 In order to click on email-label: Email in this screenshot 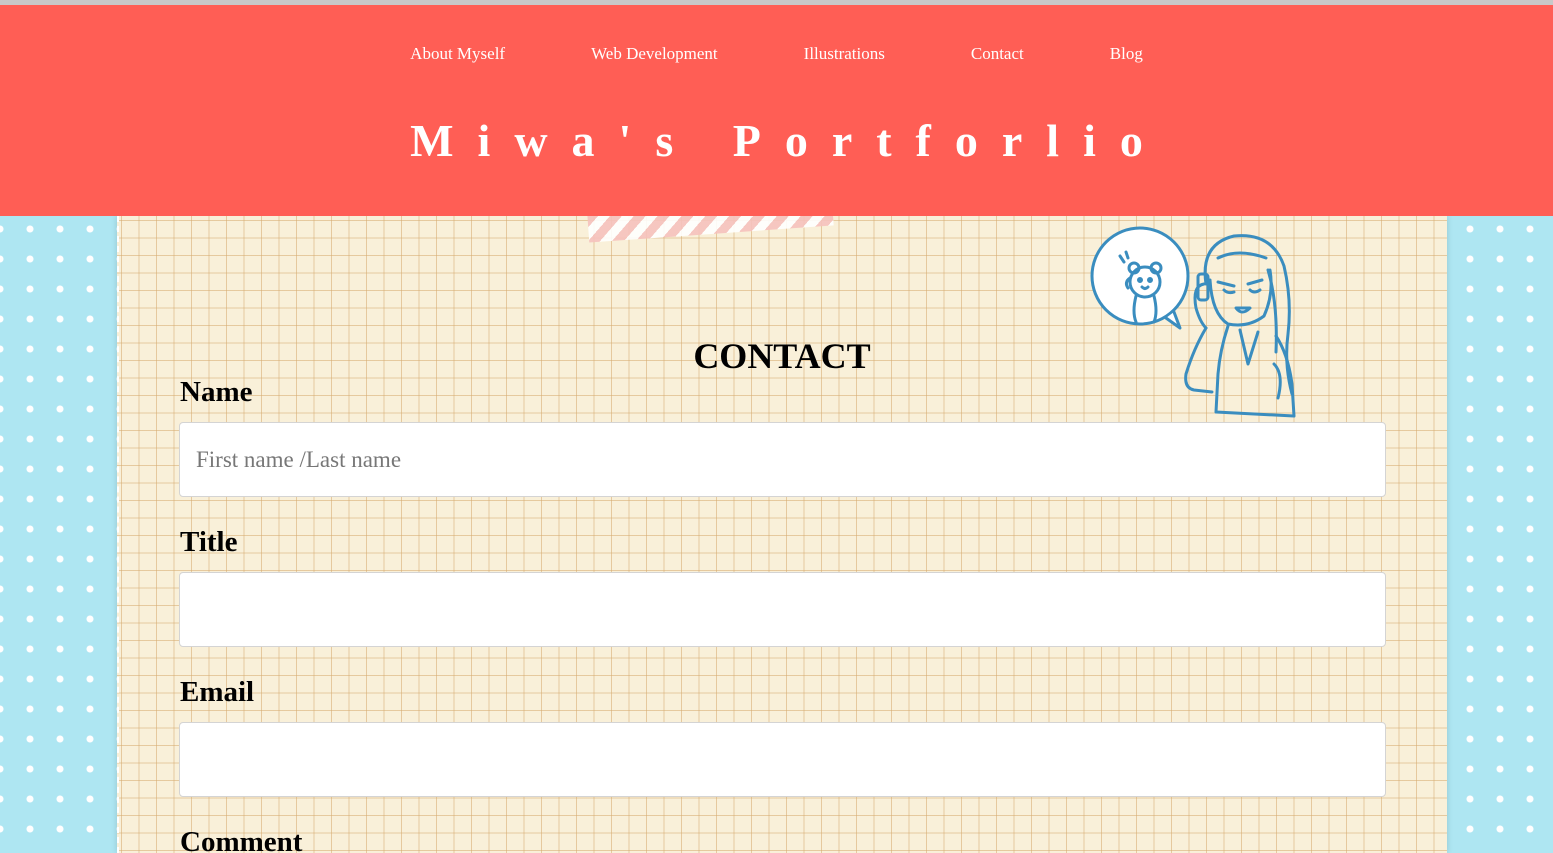, I will do `click(217, 692)`.